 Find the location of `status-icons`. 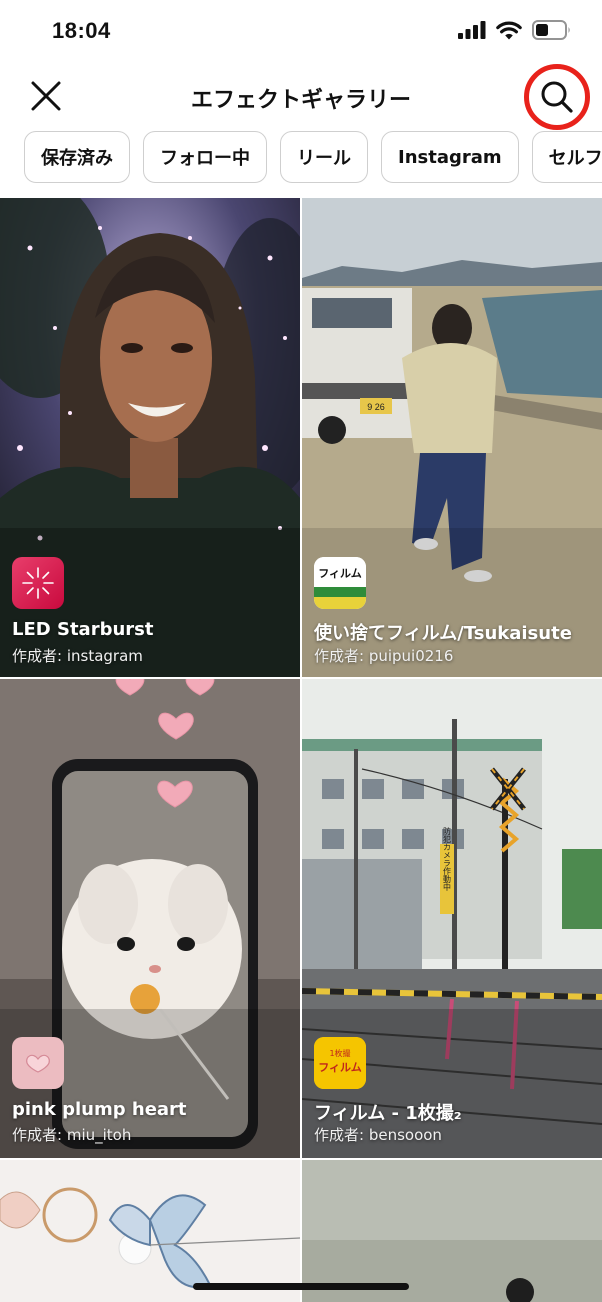

status-icons is located at coordinates (515, 30).